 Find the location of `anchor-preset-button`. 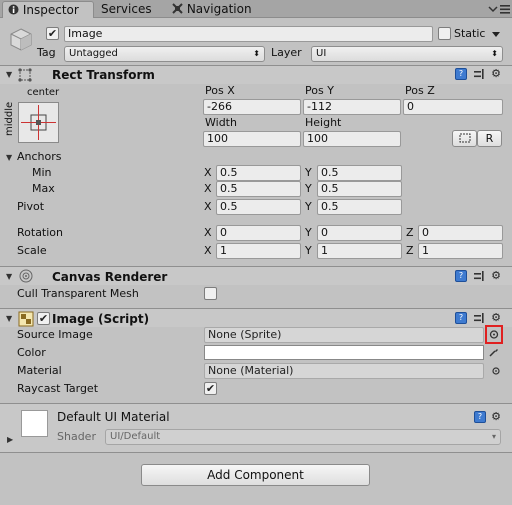

anchor-preset-button is located at coordinates (38, 122).